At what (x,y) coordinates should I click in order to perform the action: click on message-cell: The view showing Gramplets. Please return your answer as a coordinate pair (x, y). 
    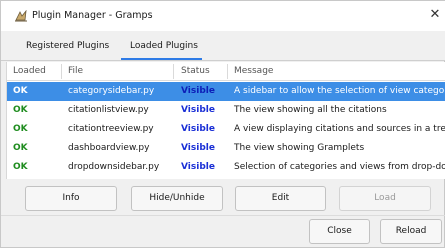
    Looking at the image, I should click on (299, 148).